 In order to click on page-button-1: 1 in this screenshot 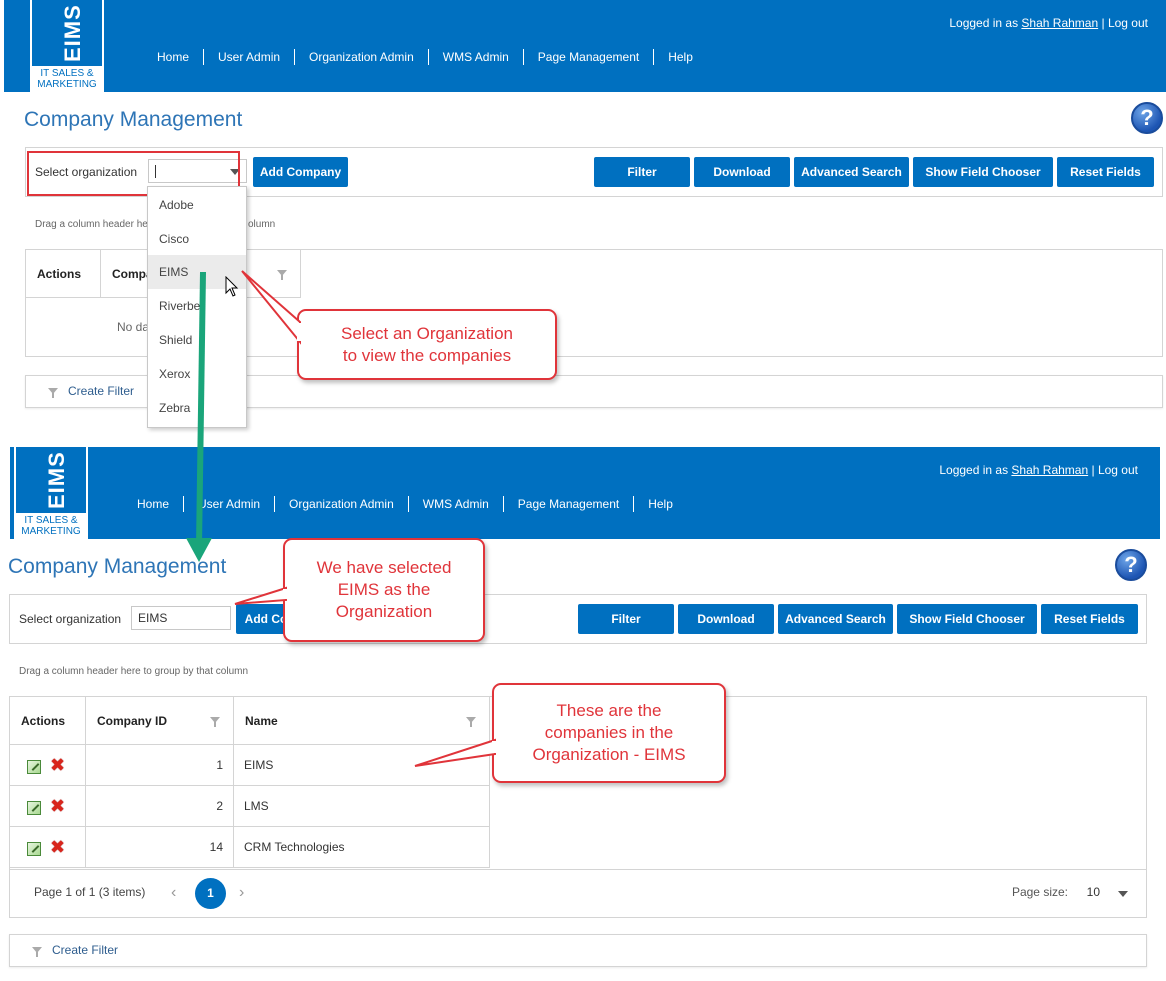, I will do `click(210, 893)`.